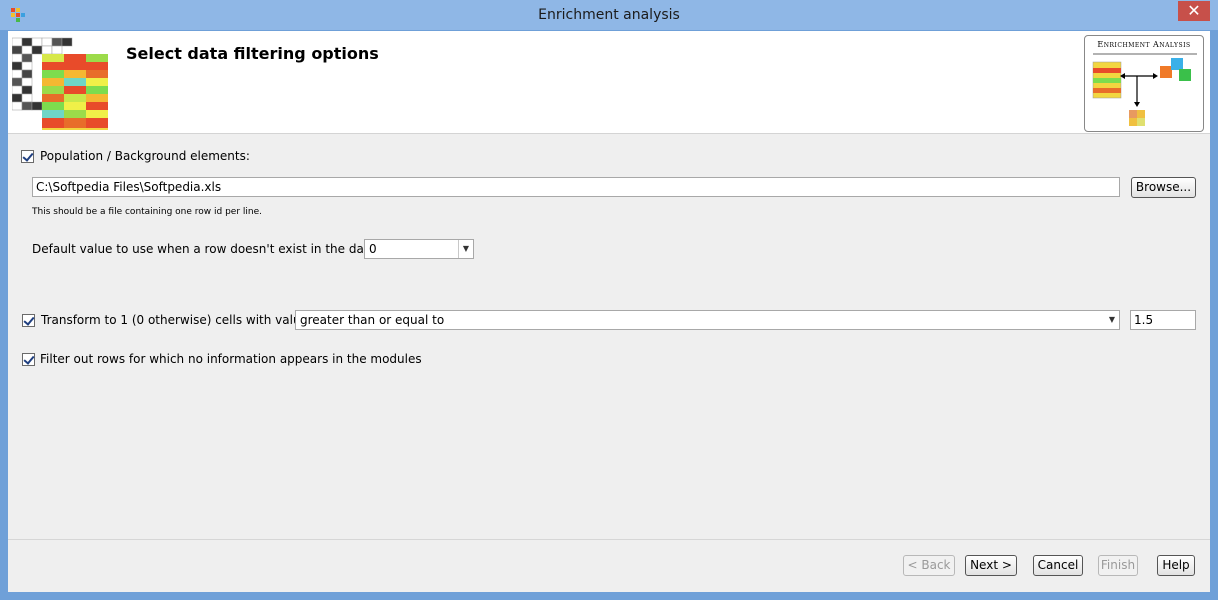  I want to click on heatmap-logo-icon, so click(60, 83).